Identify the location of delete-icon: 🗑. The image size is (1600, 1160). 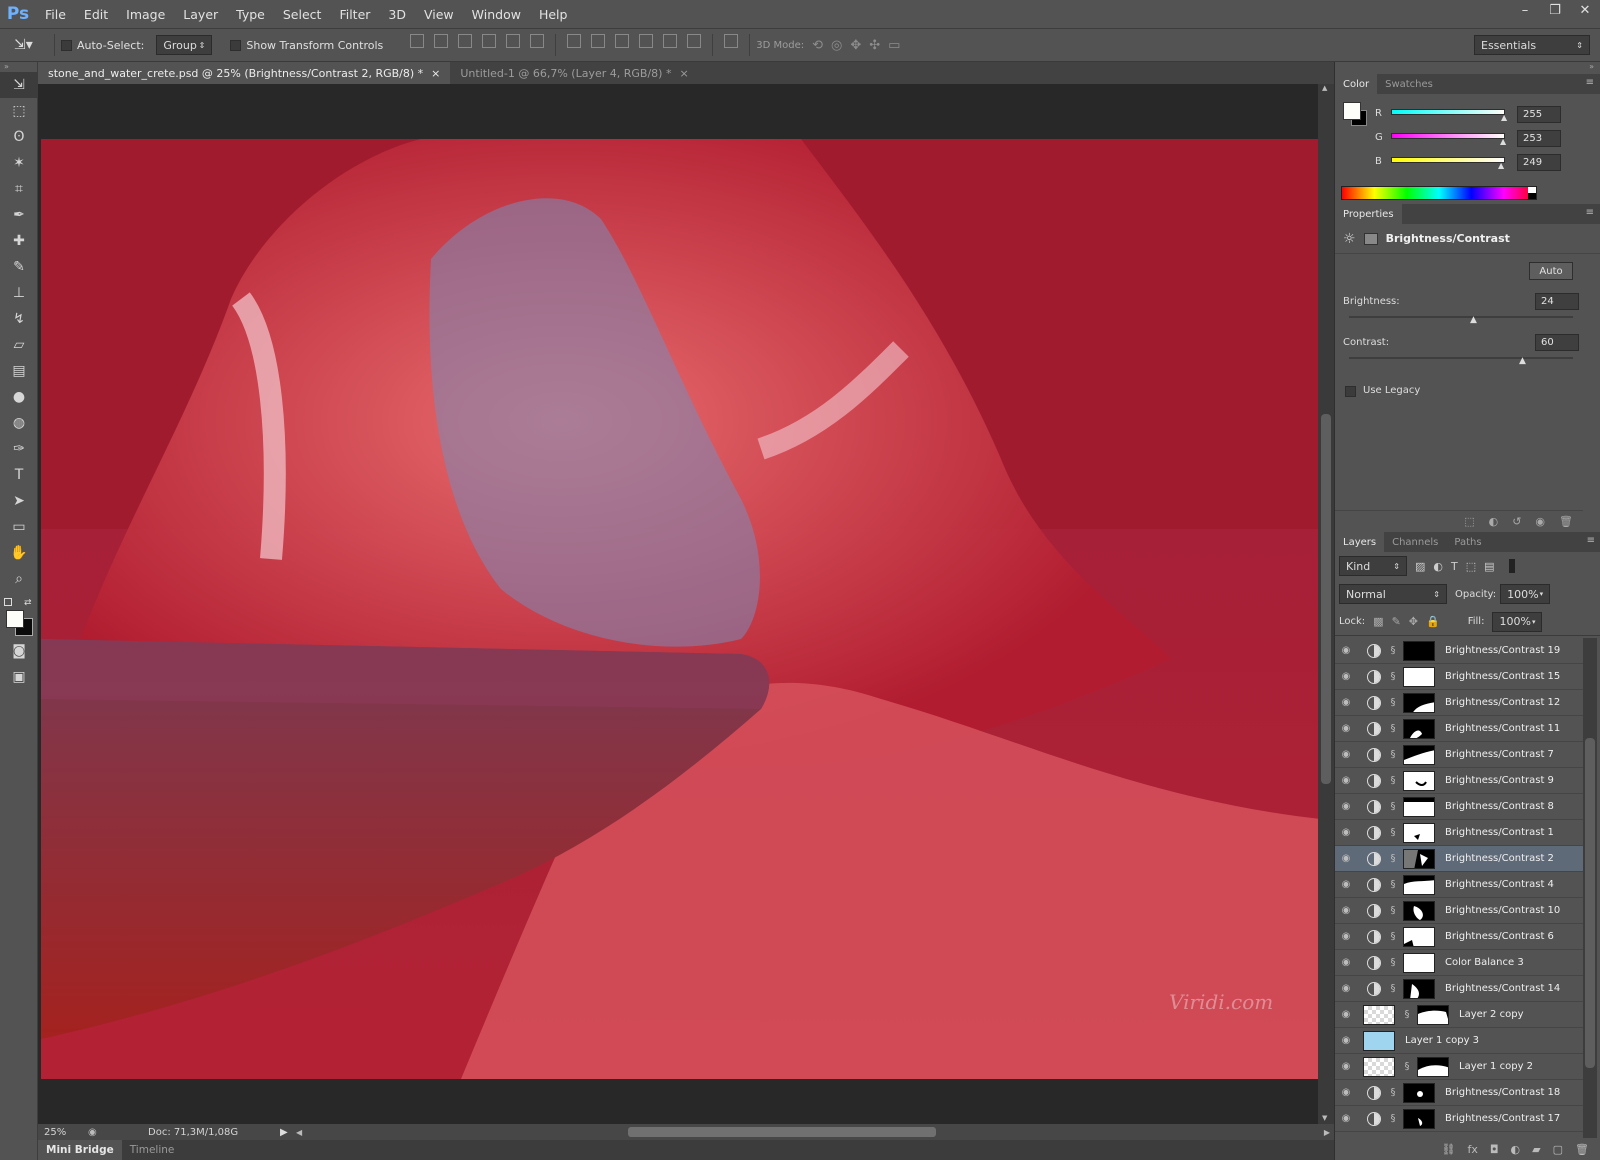
(1566, 521).